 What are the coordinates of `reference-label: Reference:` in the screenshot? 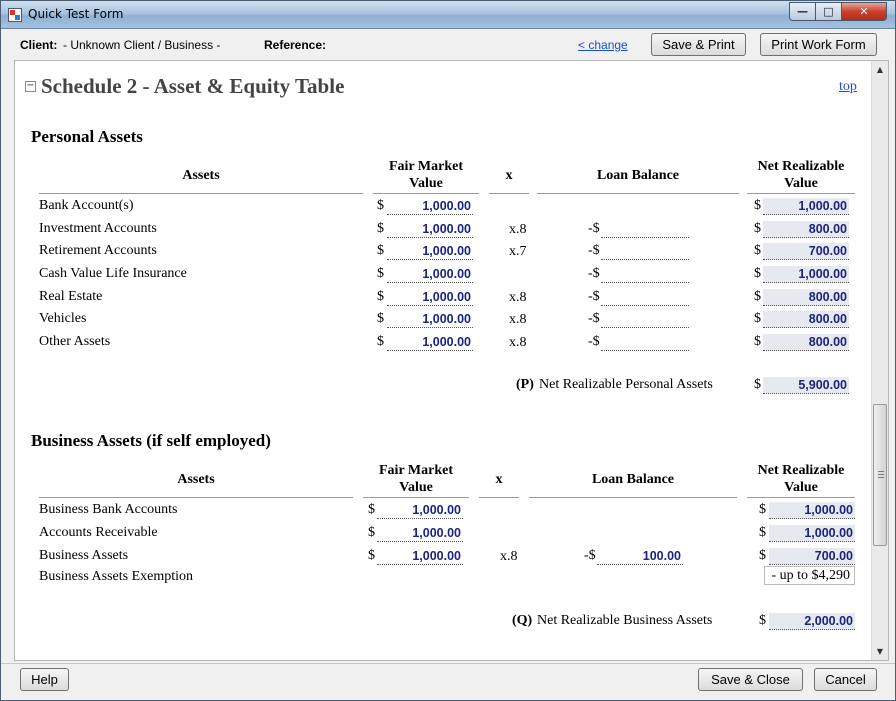 It's located at (295, 45).